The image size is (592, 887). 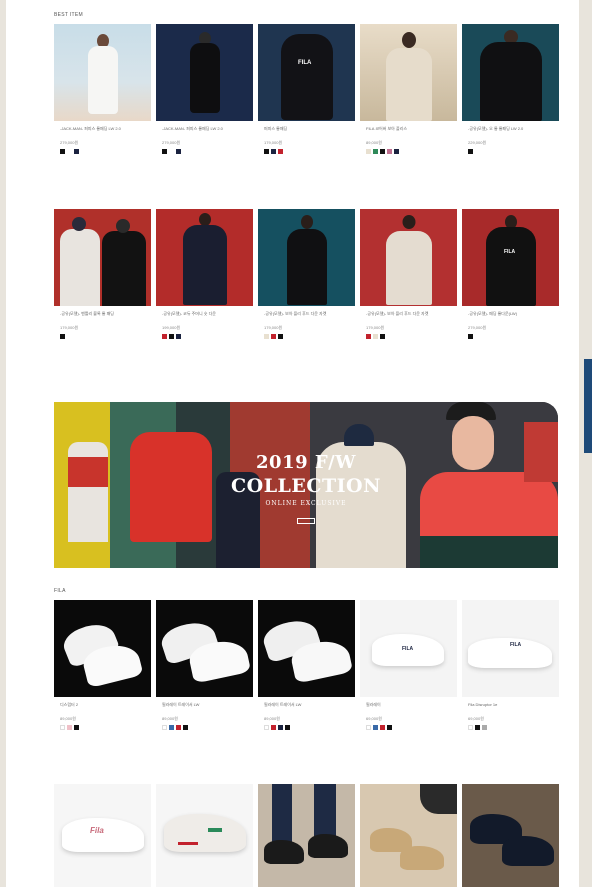 What do you see at coordinates (510, 132) in the screenshot?
I see `product-name: -공유(모델)- 오 롱 롱패딩 LW 2.0` at bounding box center [510, 132].